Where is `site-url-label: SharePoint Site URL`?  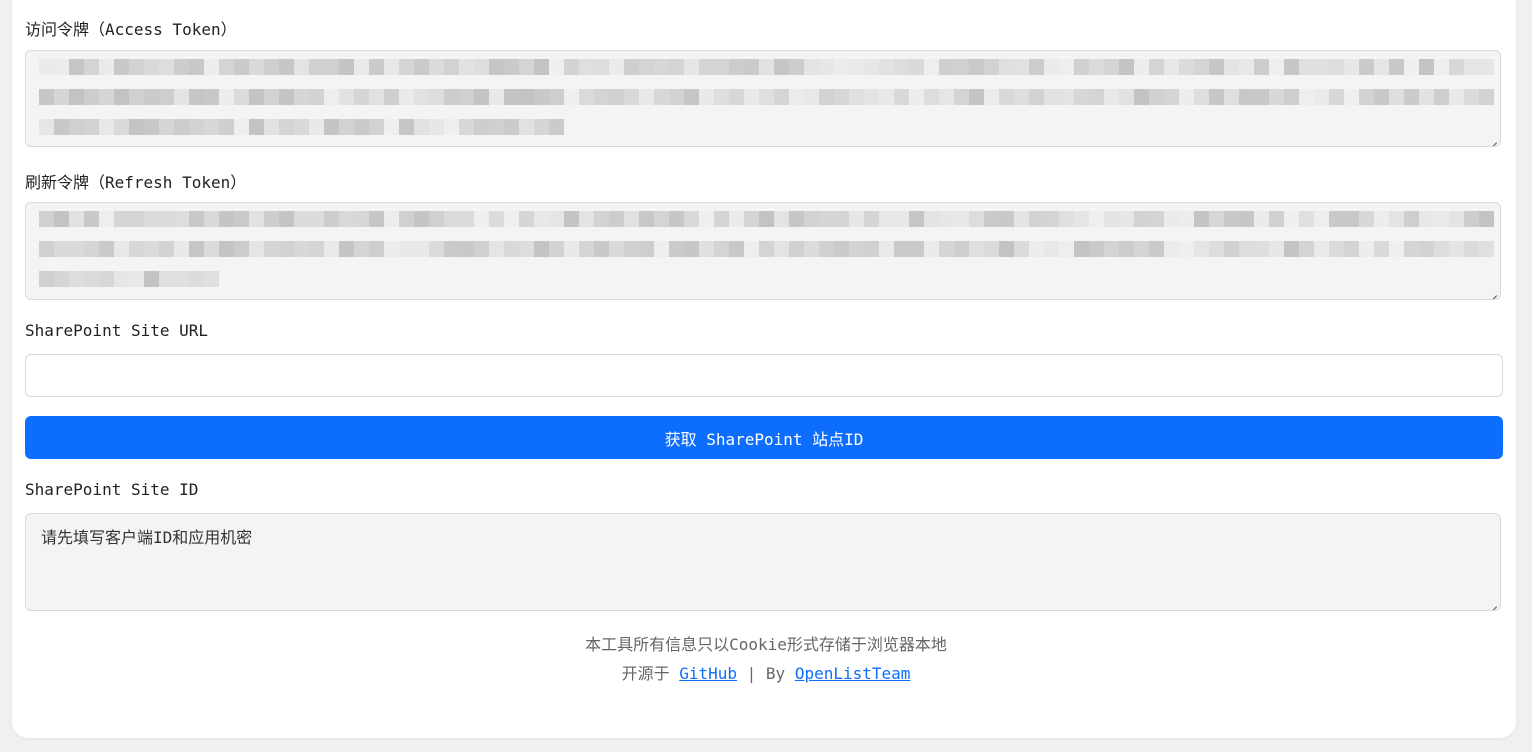 site-url-label: SharePoint Site URL is located at coordinates (117, 330).